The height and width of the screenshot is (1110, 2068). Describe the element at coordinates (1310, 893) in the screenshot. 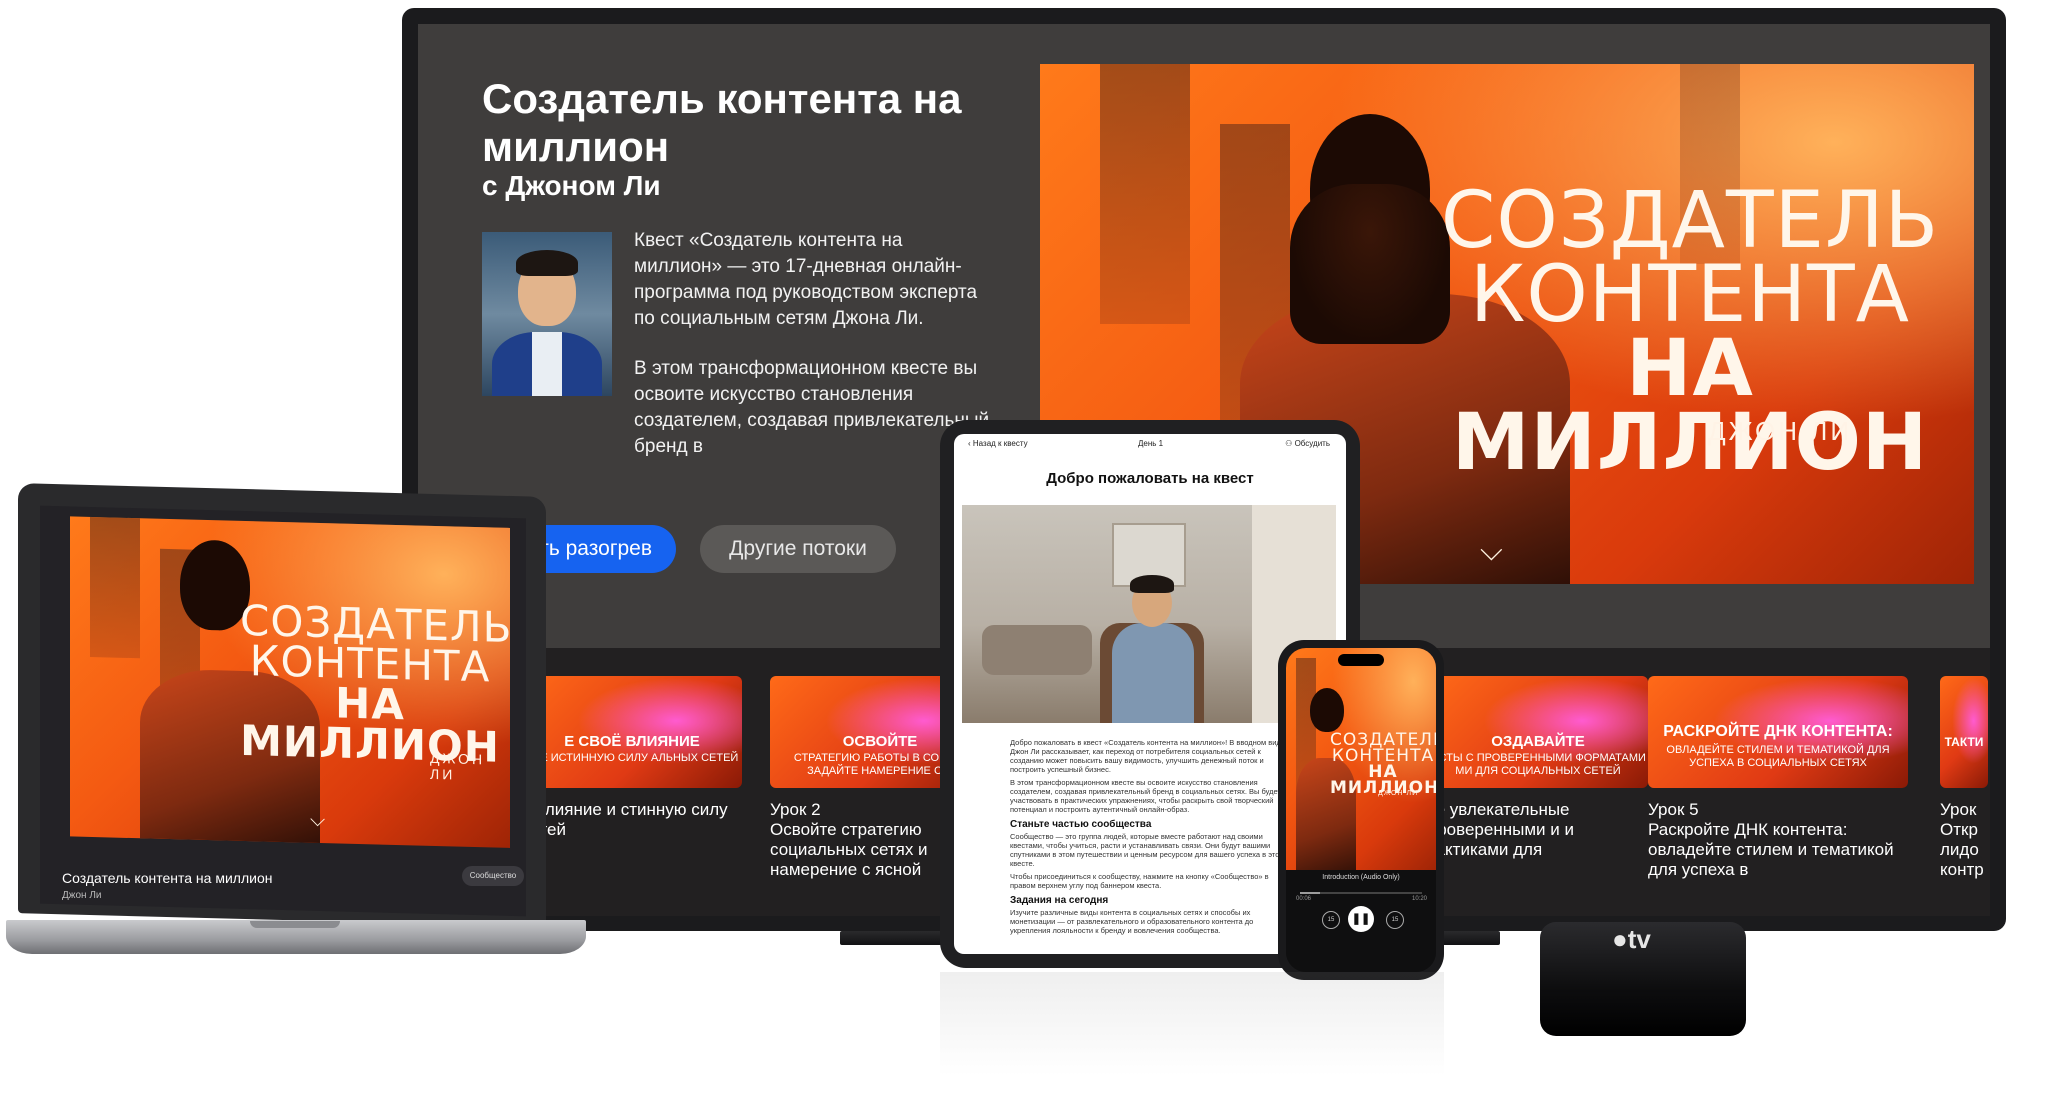

I see `progress-fill` at that location.